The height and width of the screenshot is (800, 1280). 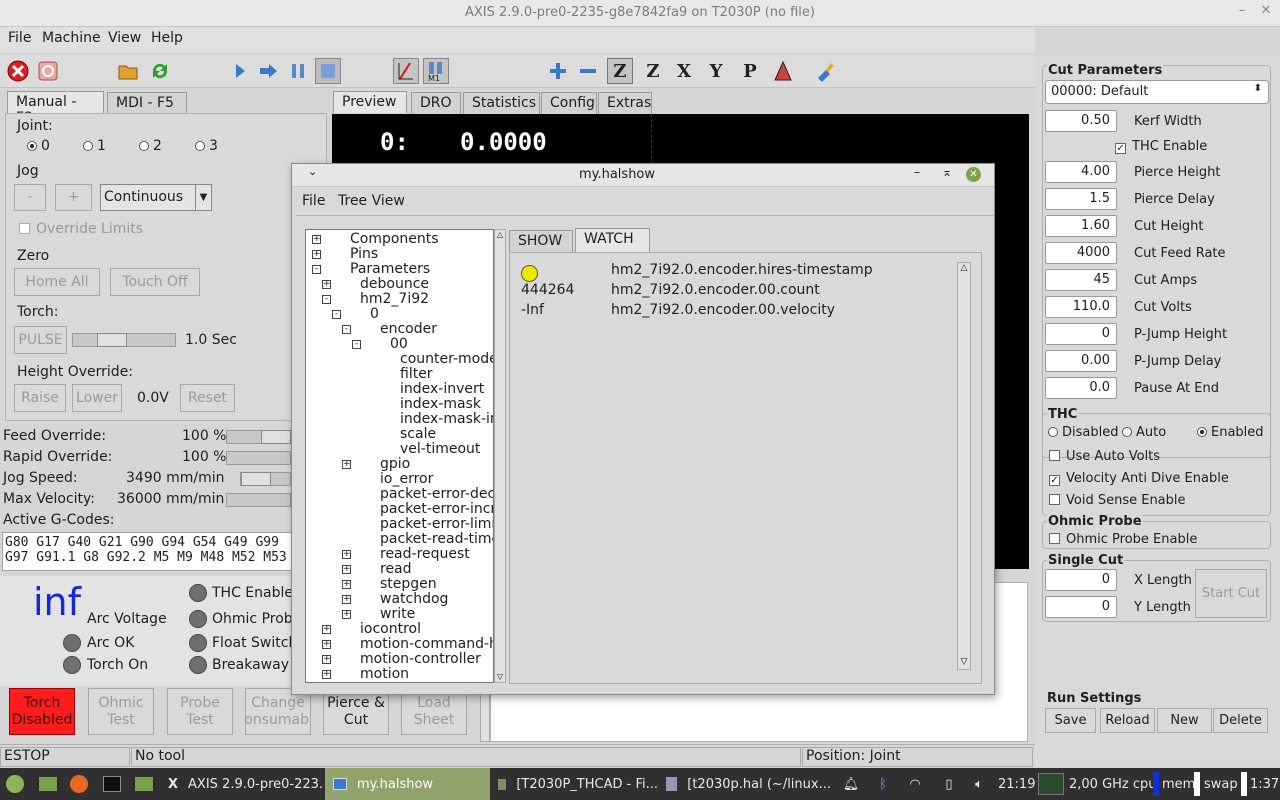 I want to click on view-z2-icon: Z, so click(x=653, y=71).